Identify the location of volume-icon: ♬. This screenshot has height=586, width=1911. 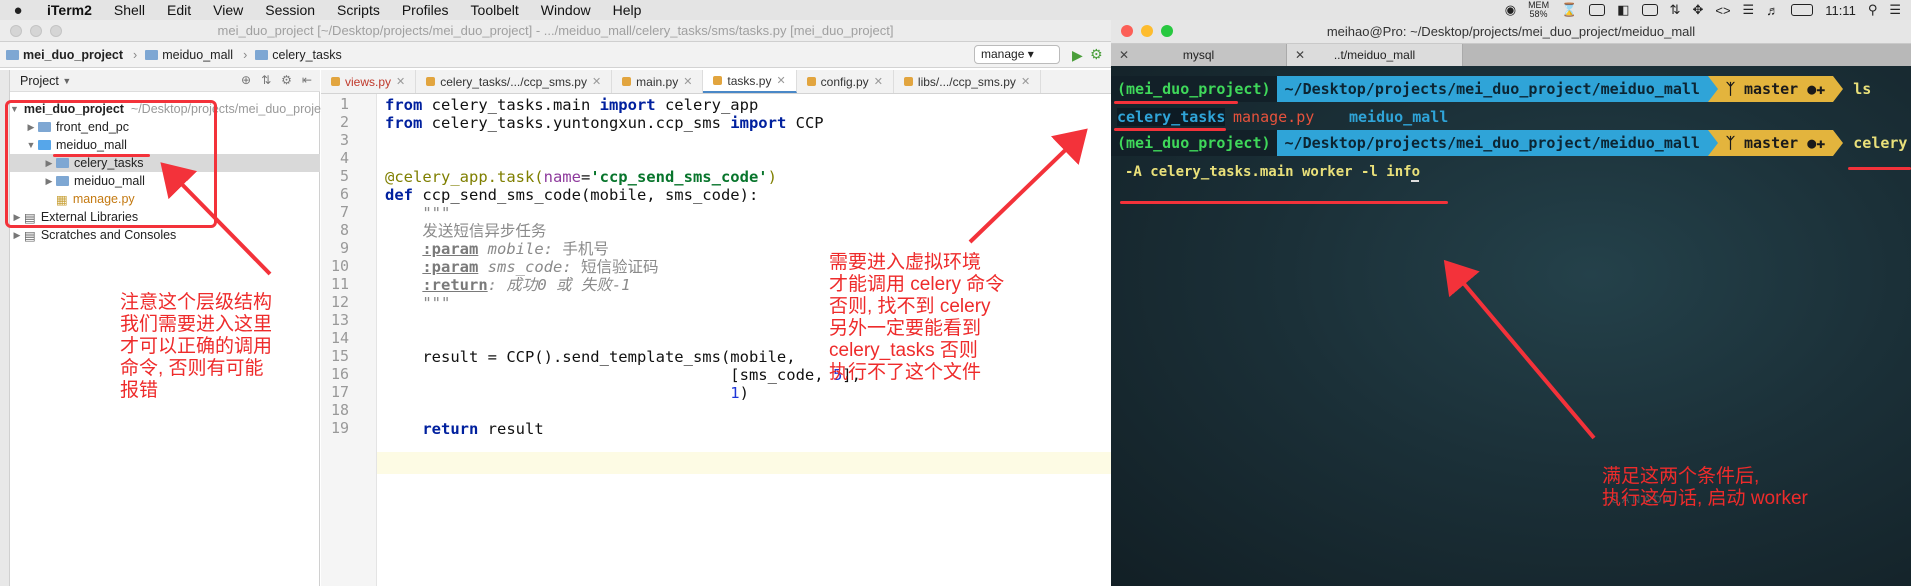
(1772, 10).